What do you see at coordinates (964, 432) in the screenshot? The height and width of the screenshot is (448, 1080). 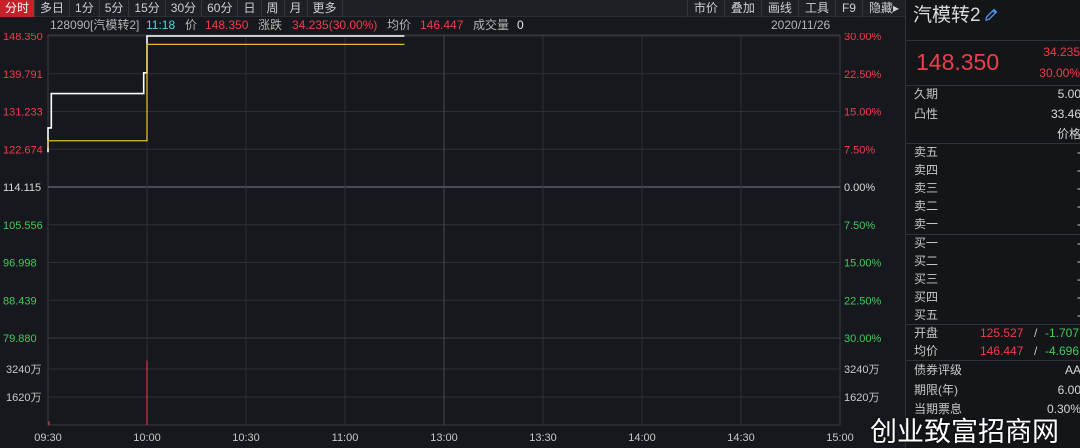 I see `watermark: 创业致富招商网` at bounding box center [964, 432].